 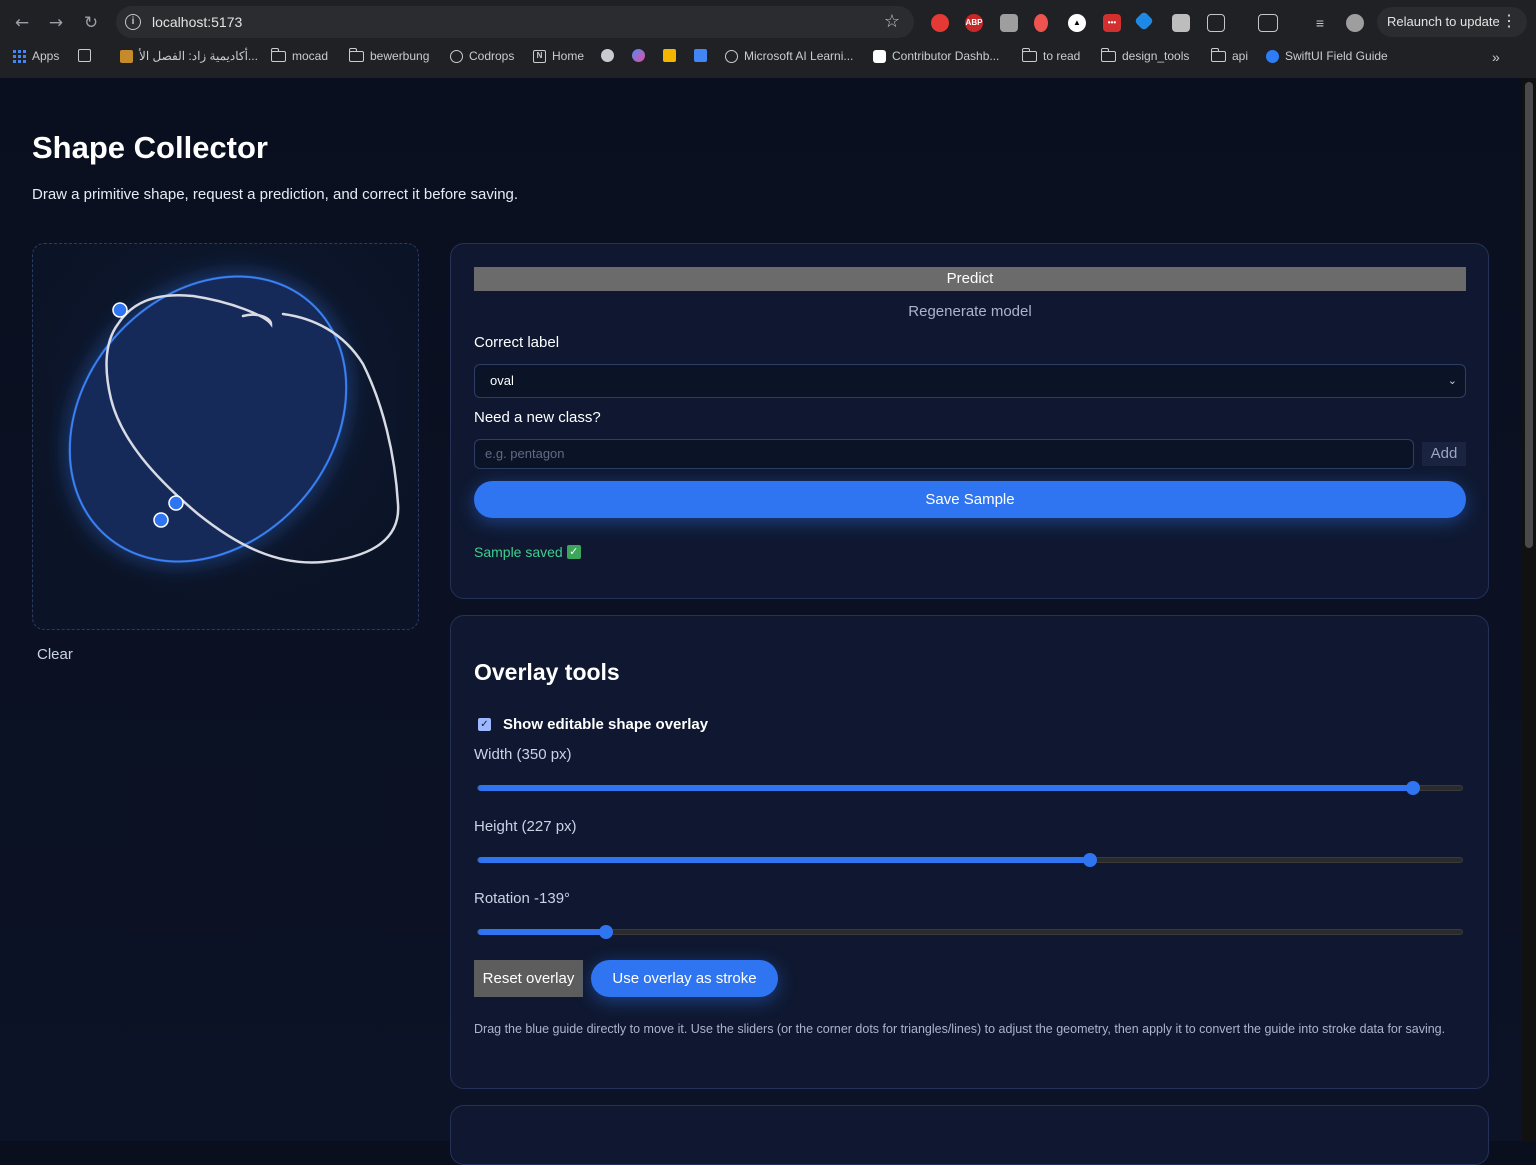 What do you see at coordinates (1452, 380) in the screenshot?
I see `chevron-down-icon: ⌄` at bounding box center [1452, 380].